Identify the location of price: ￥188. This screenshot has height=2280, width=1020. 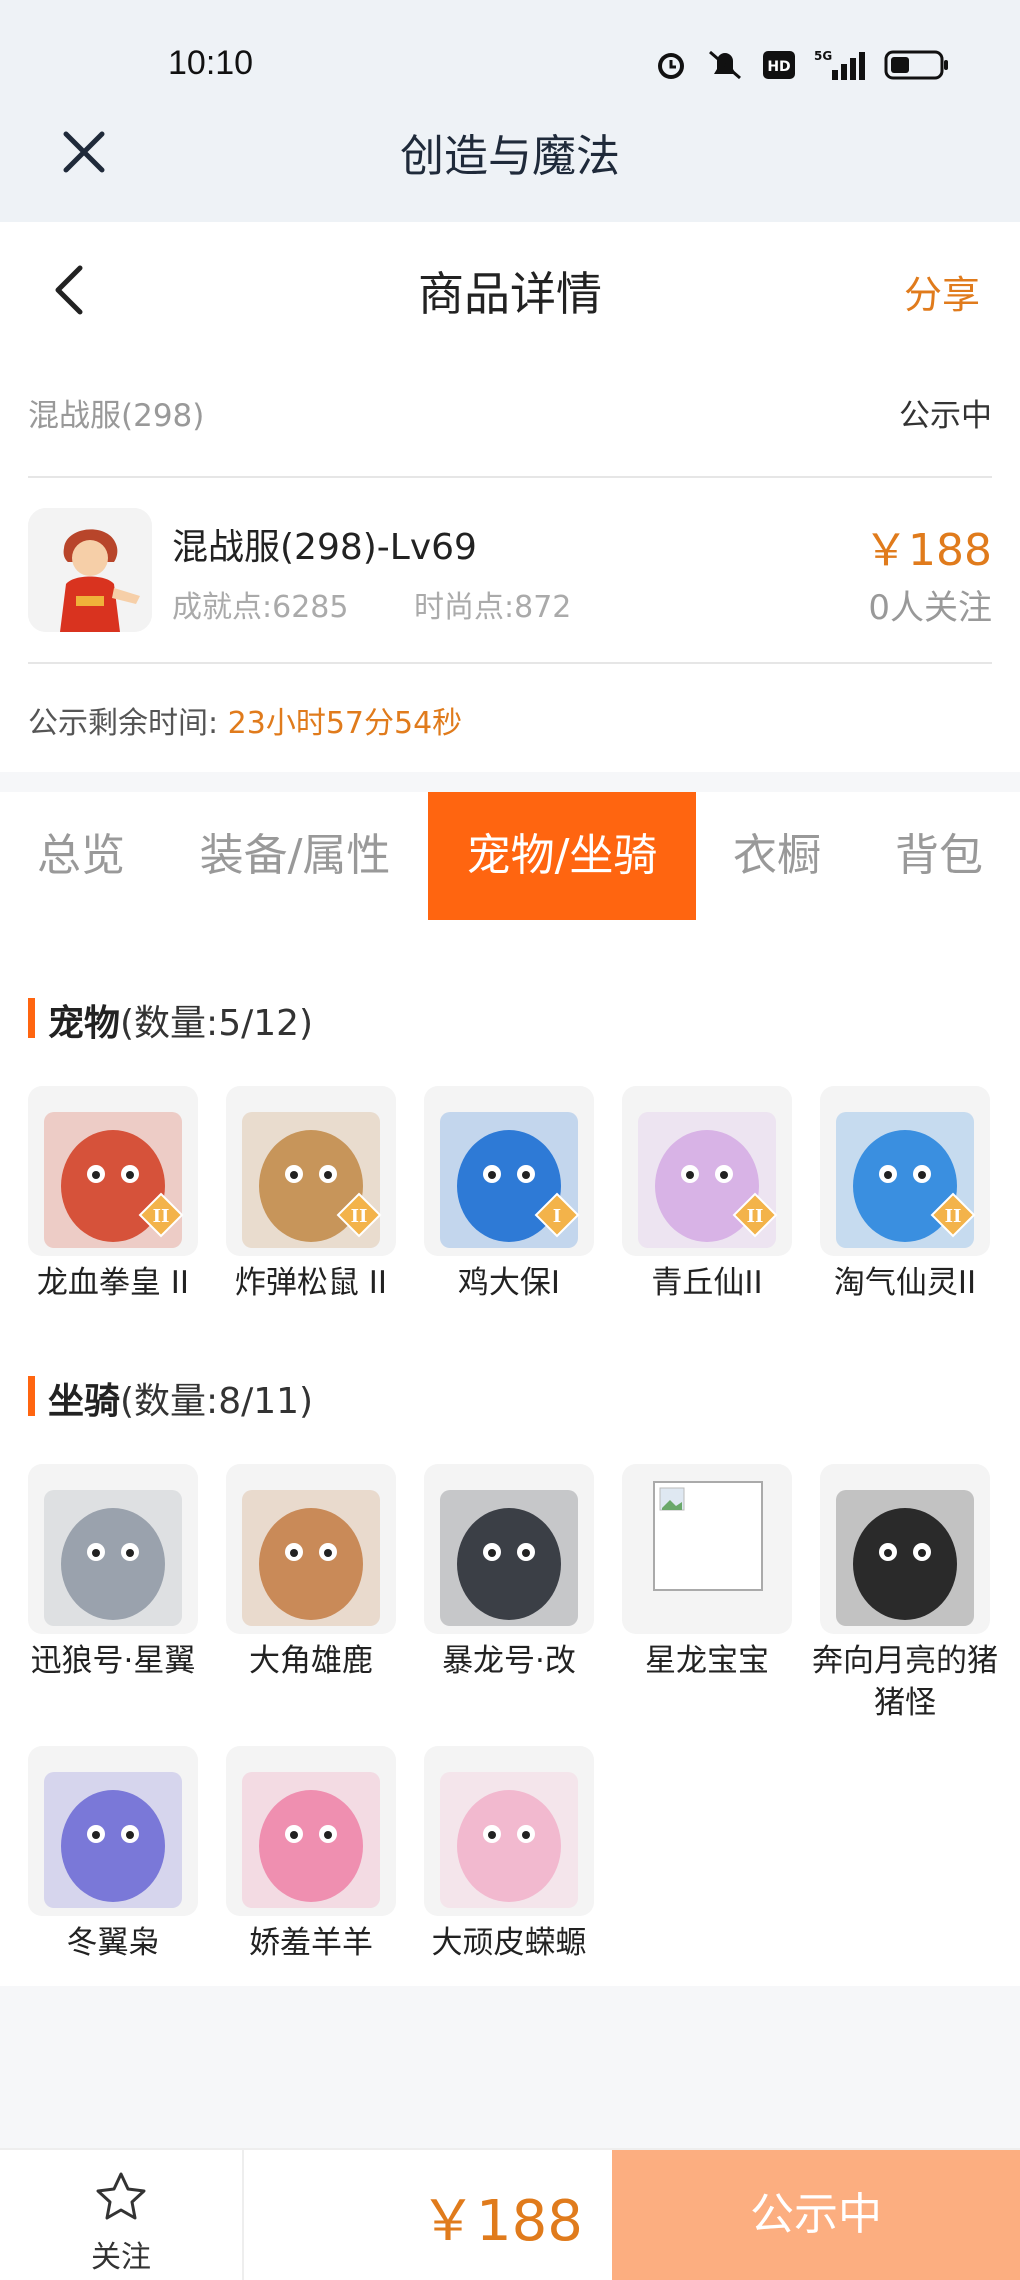
(928, 550).